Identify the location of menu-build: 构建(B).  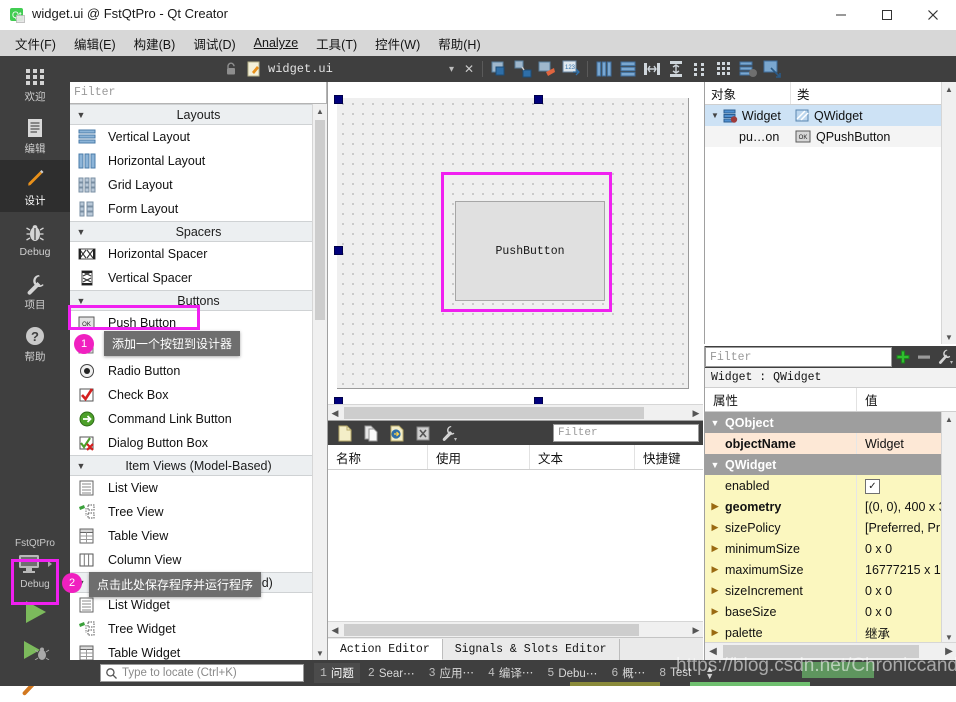
(155, 43).